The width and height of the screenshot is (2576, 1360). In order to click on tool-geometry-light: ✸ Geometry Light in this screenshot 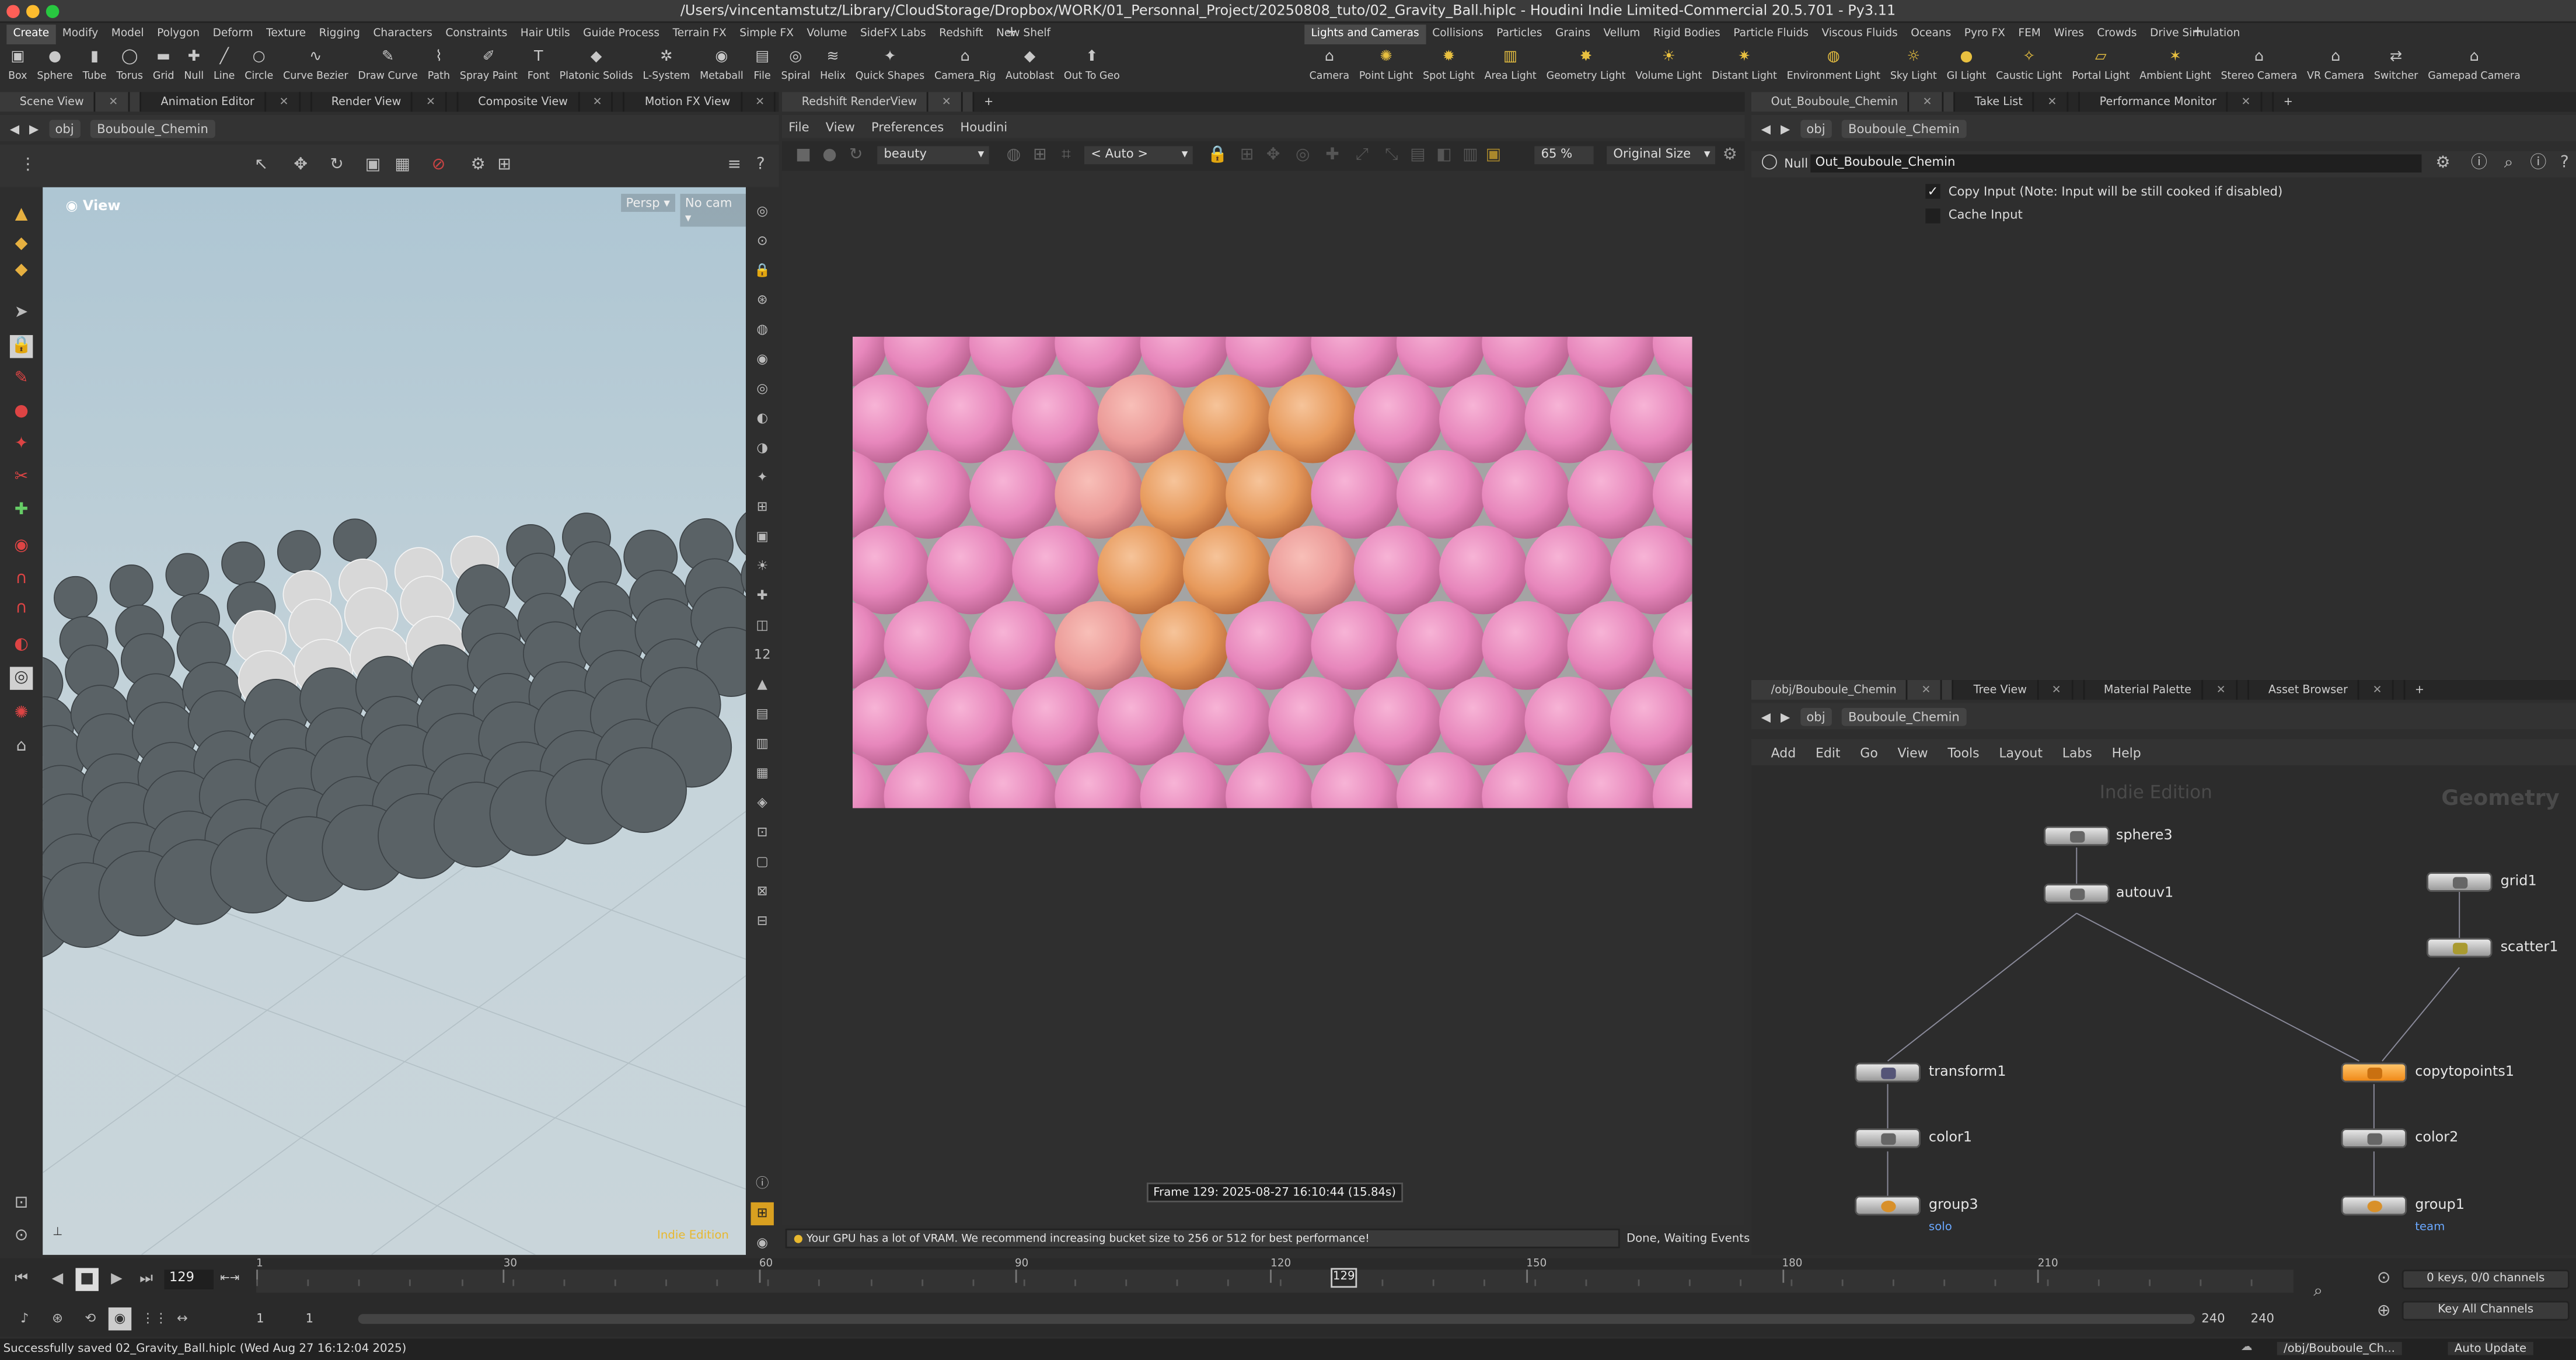, I will do `click(1586, 69)`.